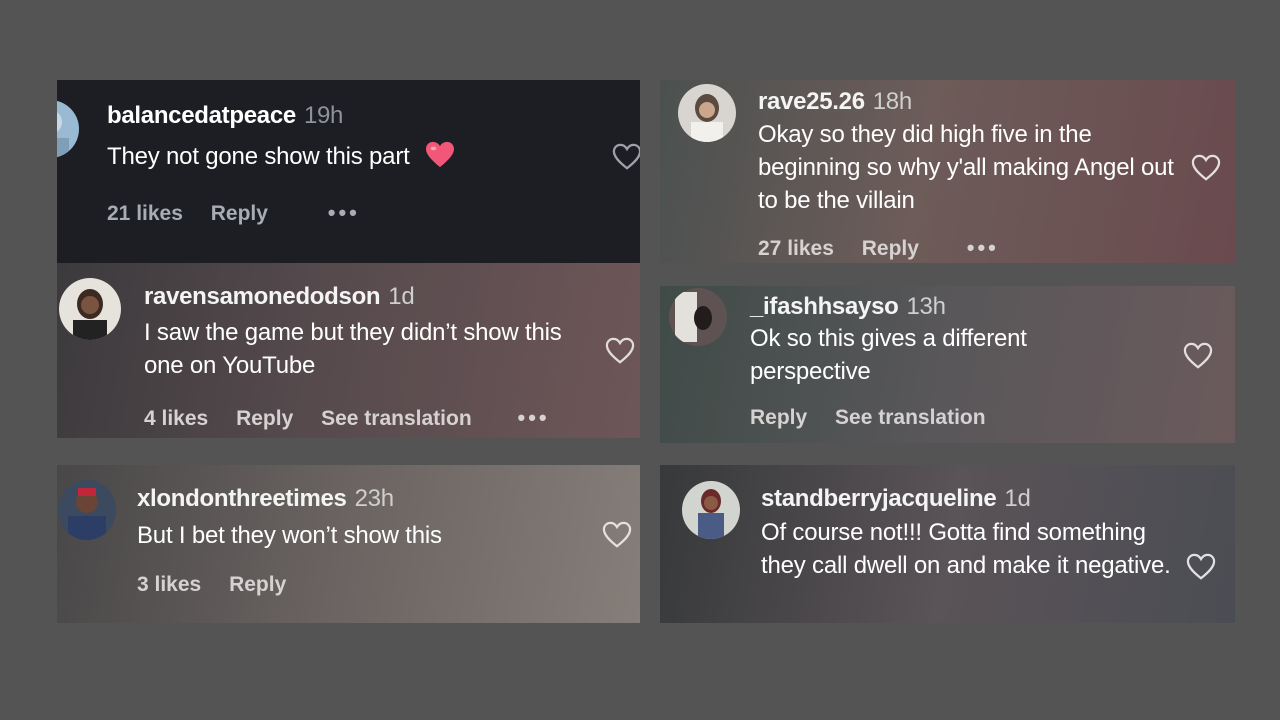 Image resolution: width=1280 pixels, height=720 pixels. Describe the element at coordinates (342, 156) in the screenshot. I see `comment-text: They not gone show this part` at that location.